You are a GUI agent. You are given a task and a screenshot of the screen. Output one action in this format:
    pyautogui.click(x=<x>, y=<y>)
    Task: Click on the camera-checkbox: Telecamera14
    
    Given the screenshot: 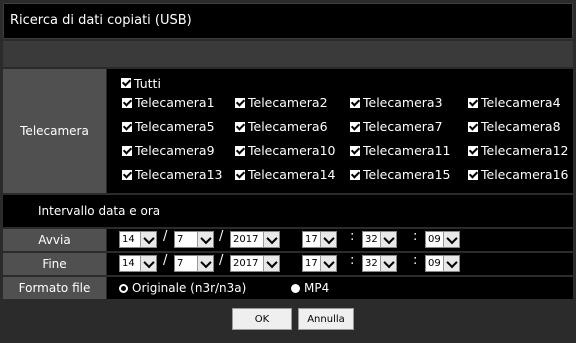 What is the action you would take?
    pyautogui.click(x=285, y=174)
    